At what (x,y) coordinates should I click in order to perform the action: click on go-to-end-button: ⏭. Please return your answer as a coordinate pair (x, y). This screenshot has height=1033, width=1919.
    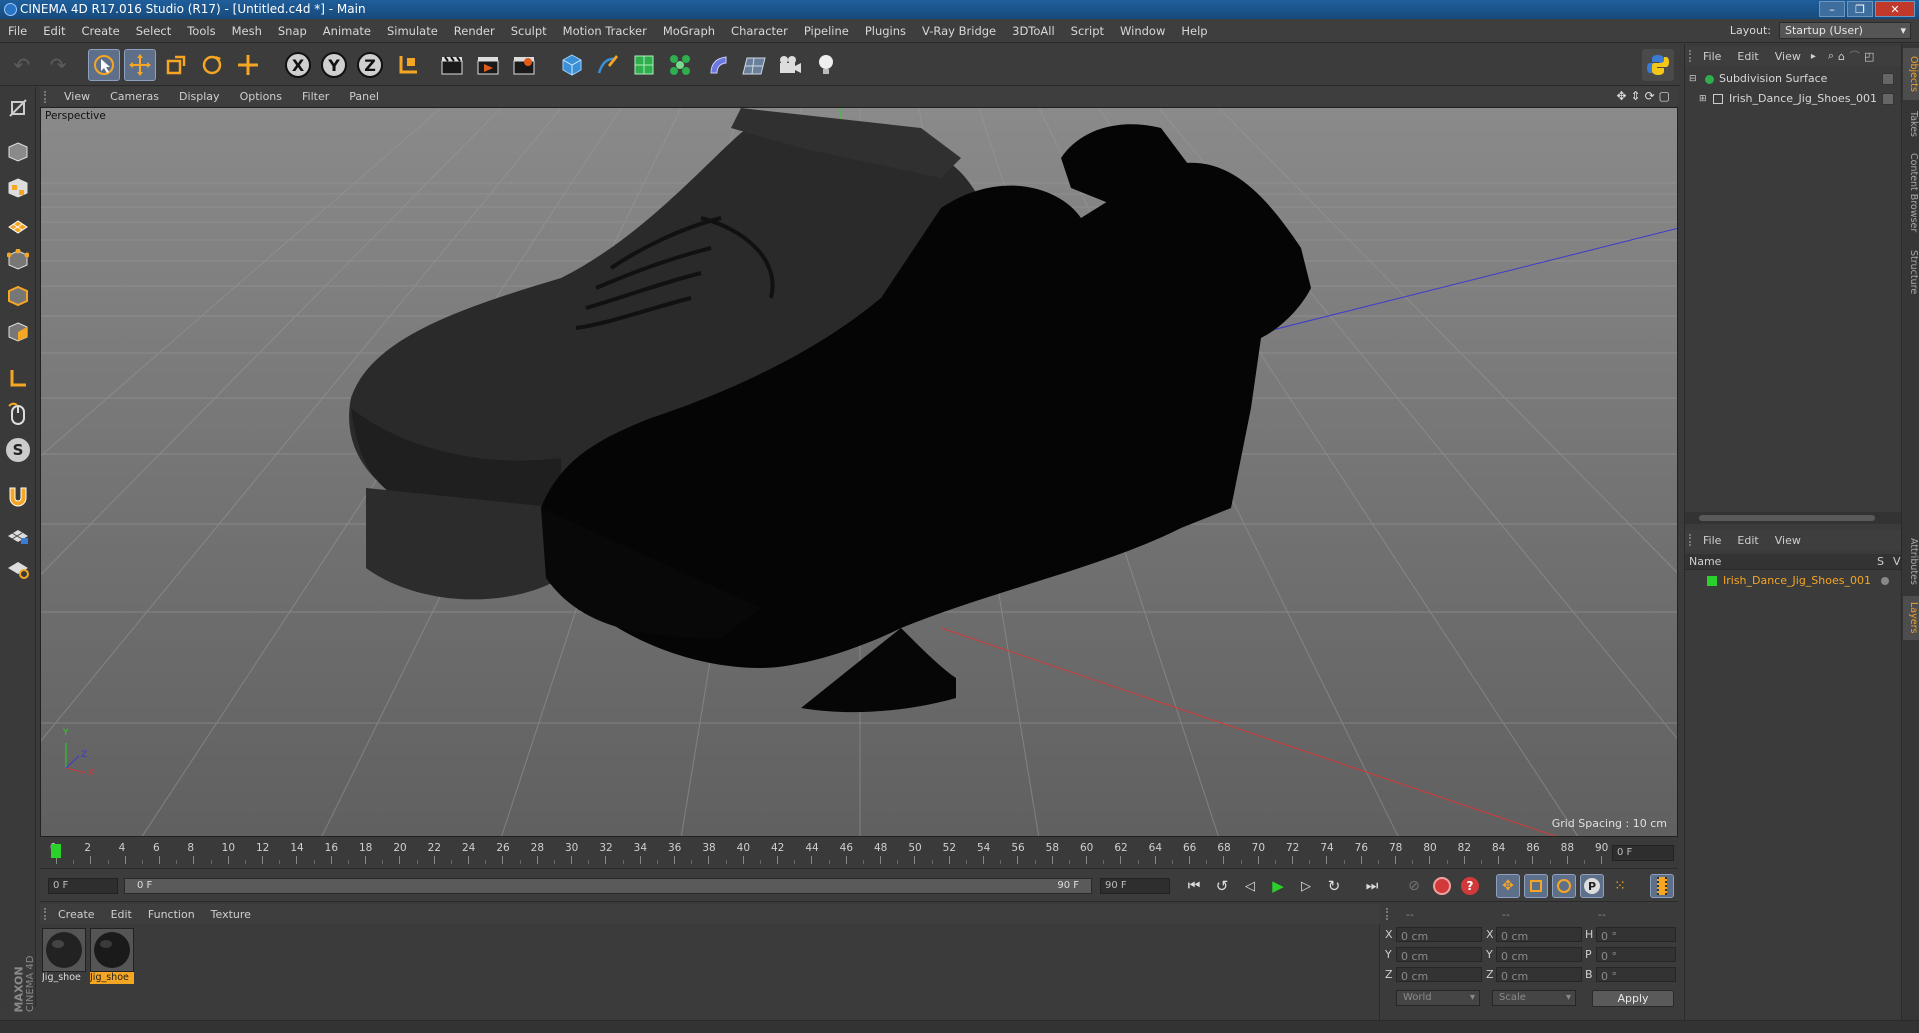
    Looking at the image, I should click on (1372, 886).